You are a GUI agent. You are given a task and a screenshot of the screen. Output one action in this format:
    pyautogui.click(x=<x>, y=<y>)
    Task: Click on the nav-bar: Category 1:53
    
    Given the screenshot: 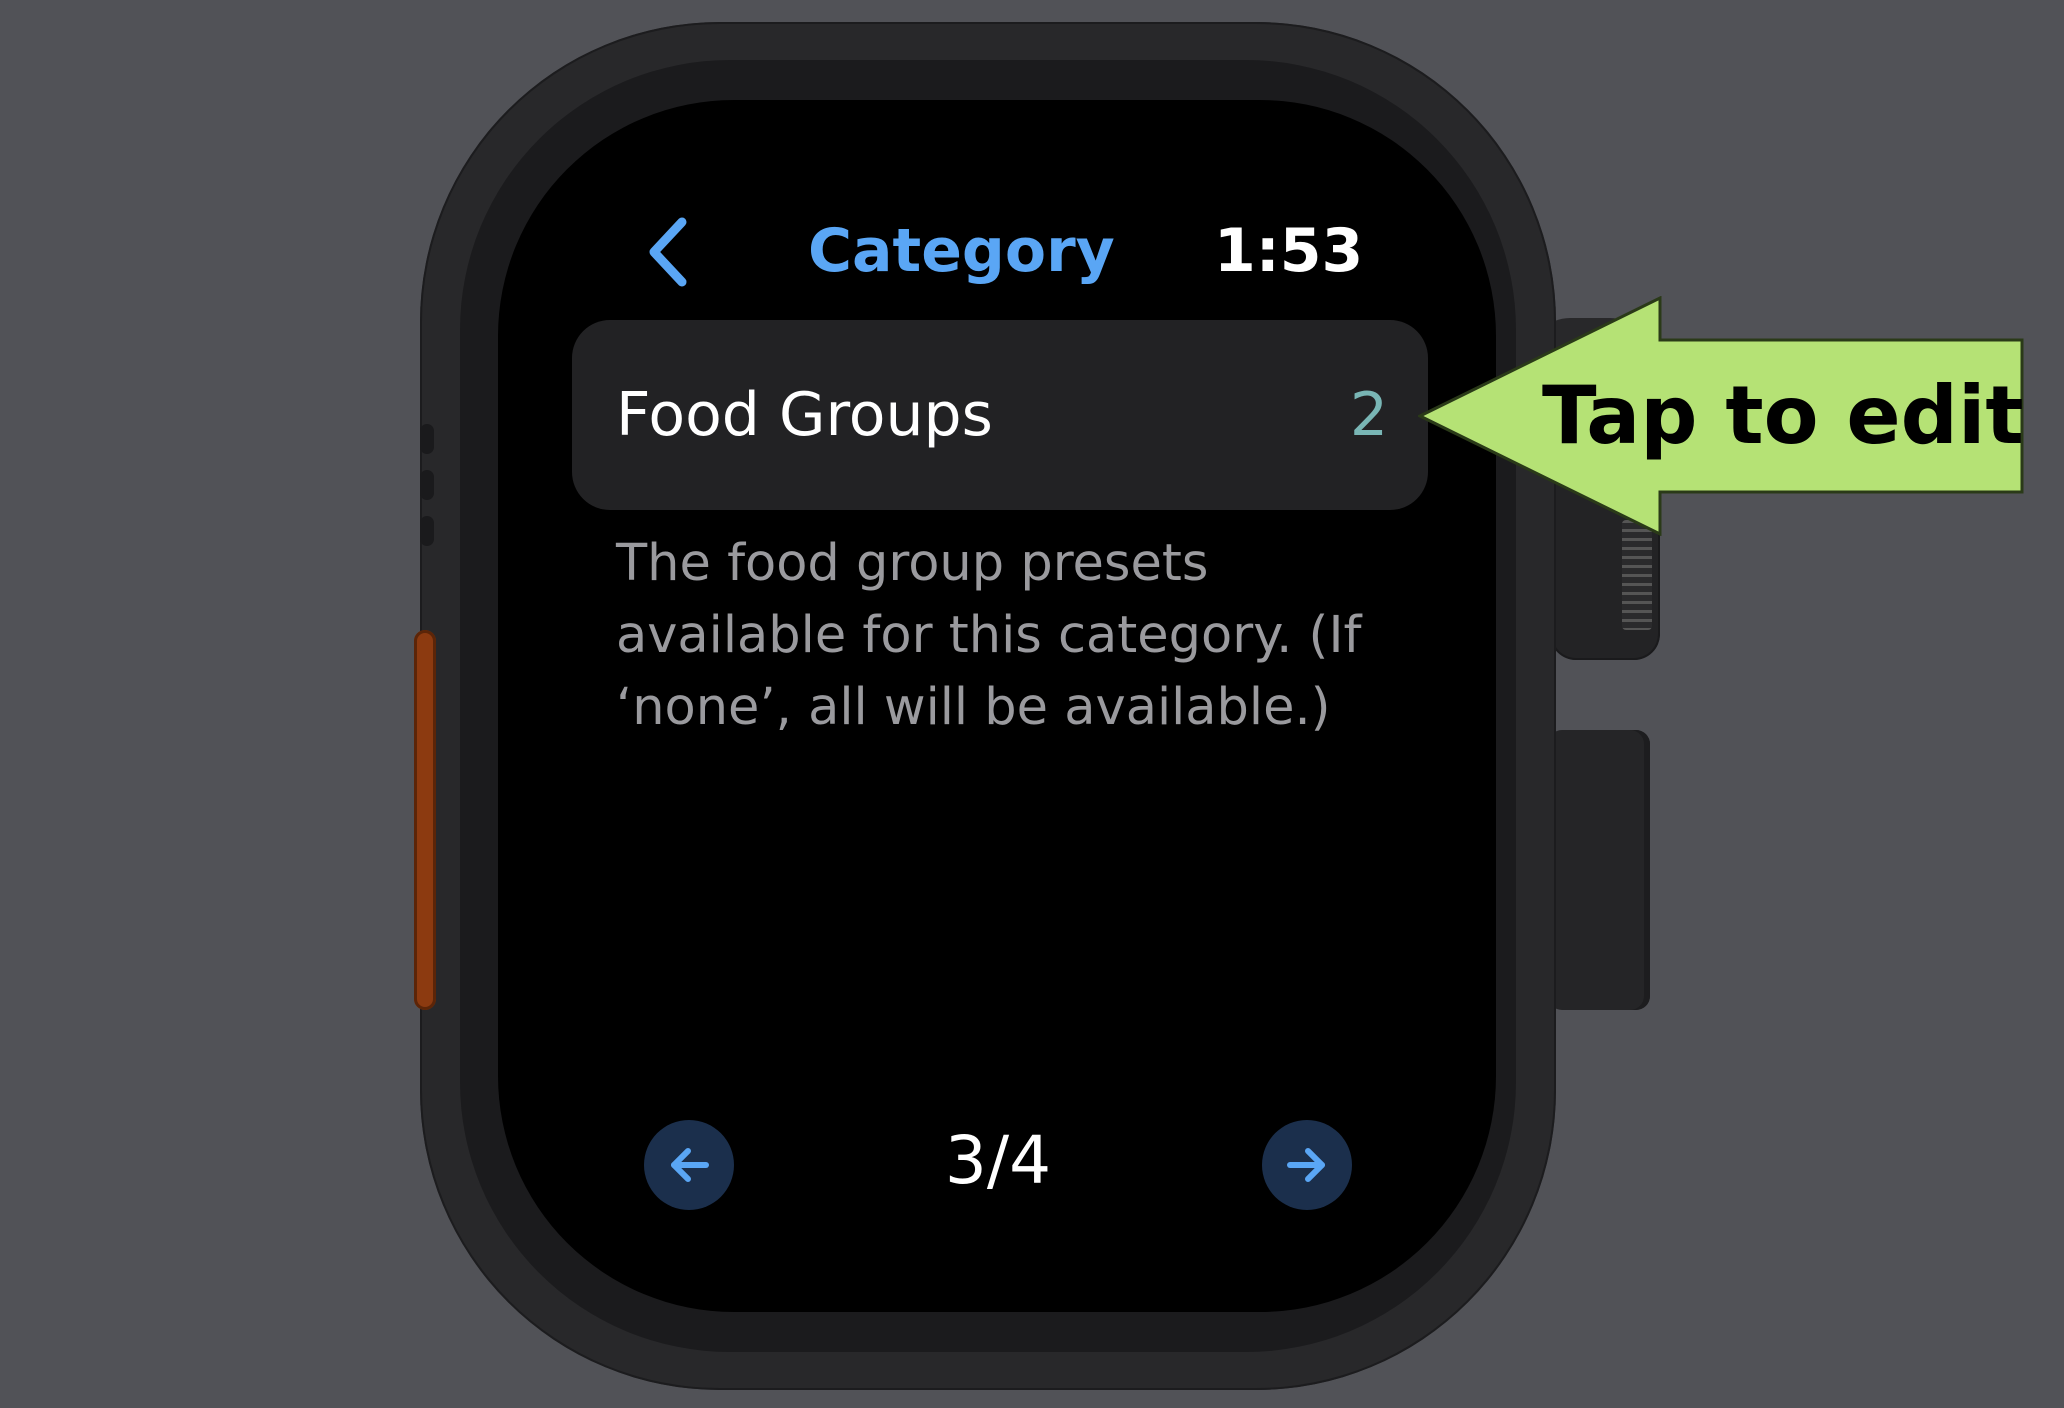 What is the action you would take?
    pyautogui.click(x=997, y=210)
    